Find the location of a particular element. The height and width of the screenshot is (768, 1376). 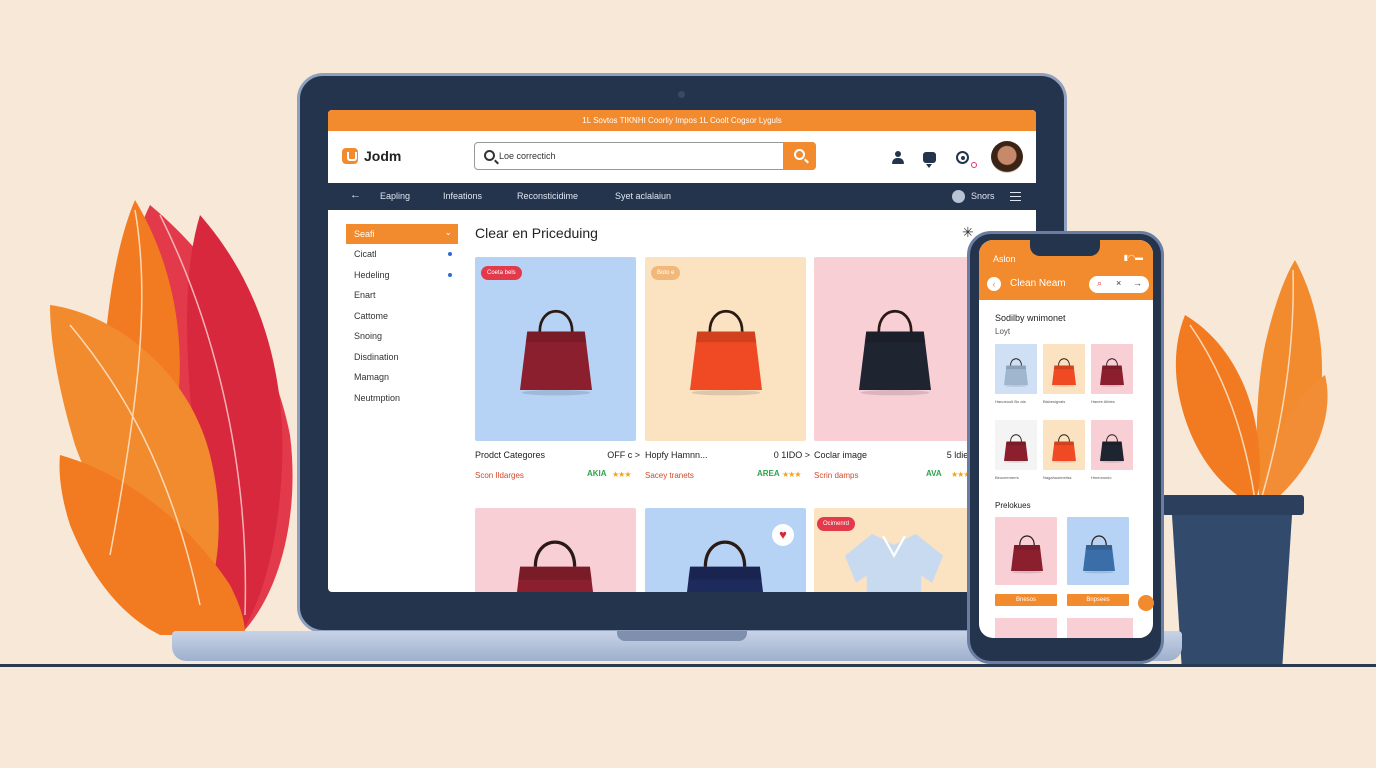

product-price: 0 1IDO > is located at coordinates (791, 455).